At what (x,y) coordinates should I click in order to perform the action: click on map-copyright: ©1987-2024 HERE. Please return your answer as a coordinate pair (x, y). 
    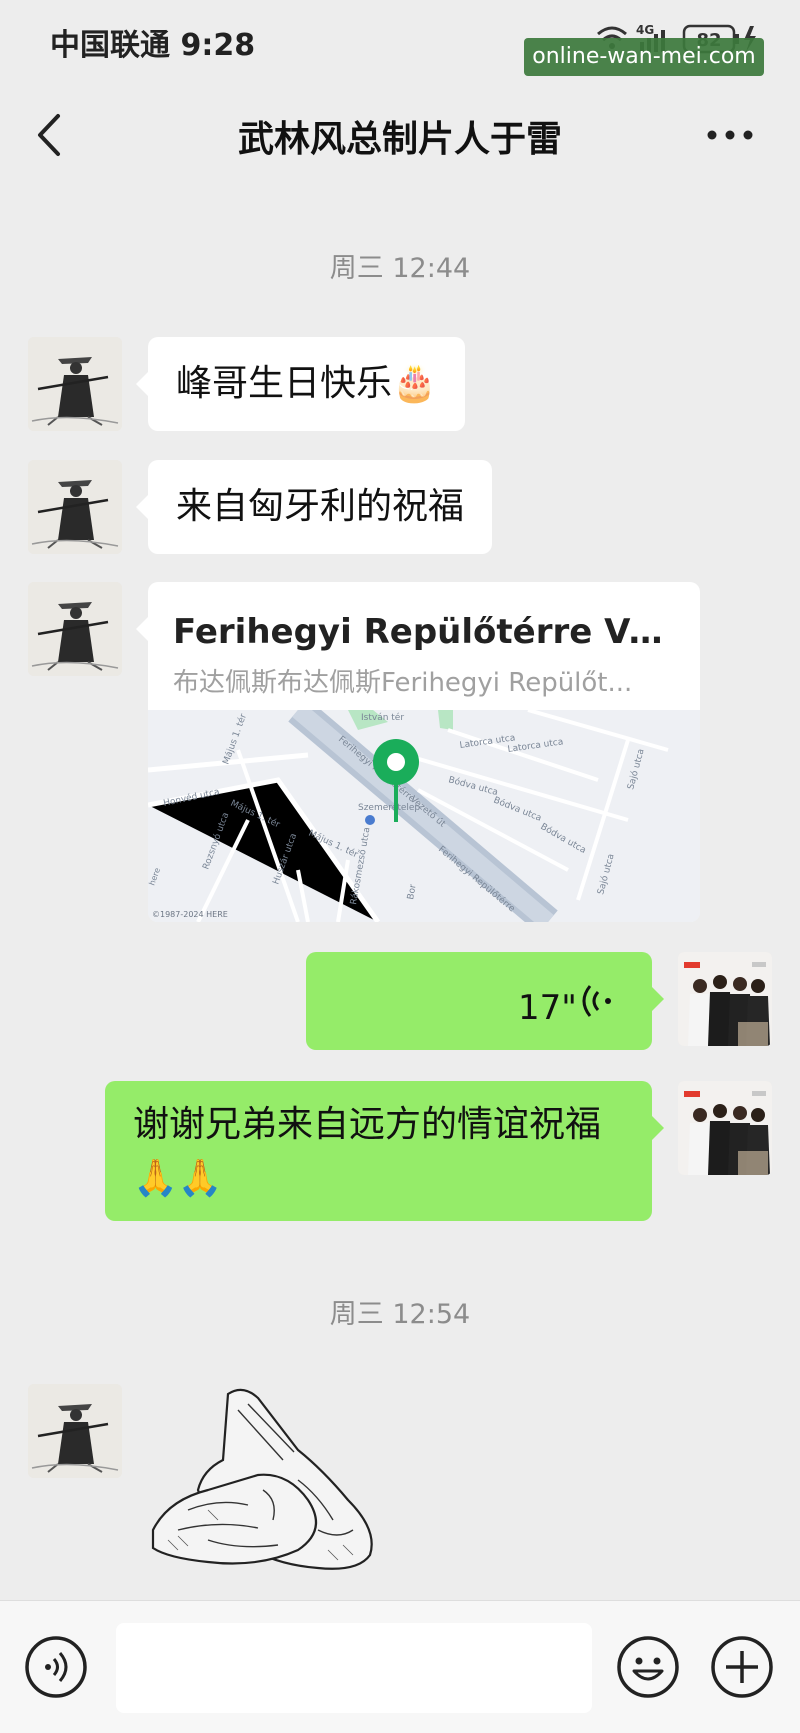
    Looking at the image, I should click on (190, 914).